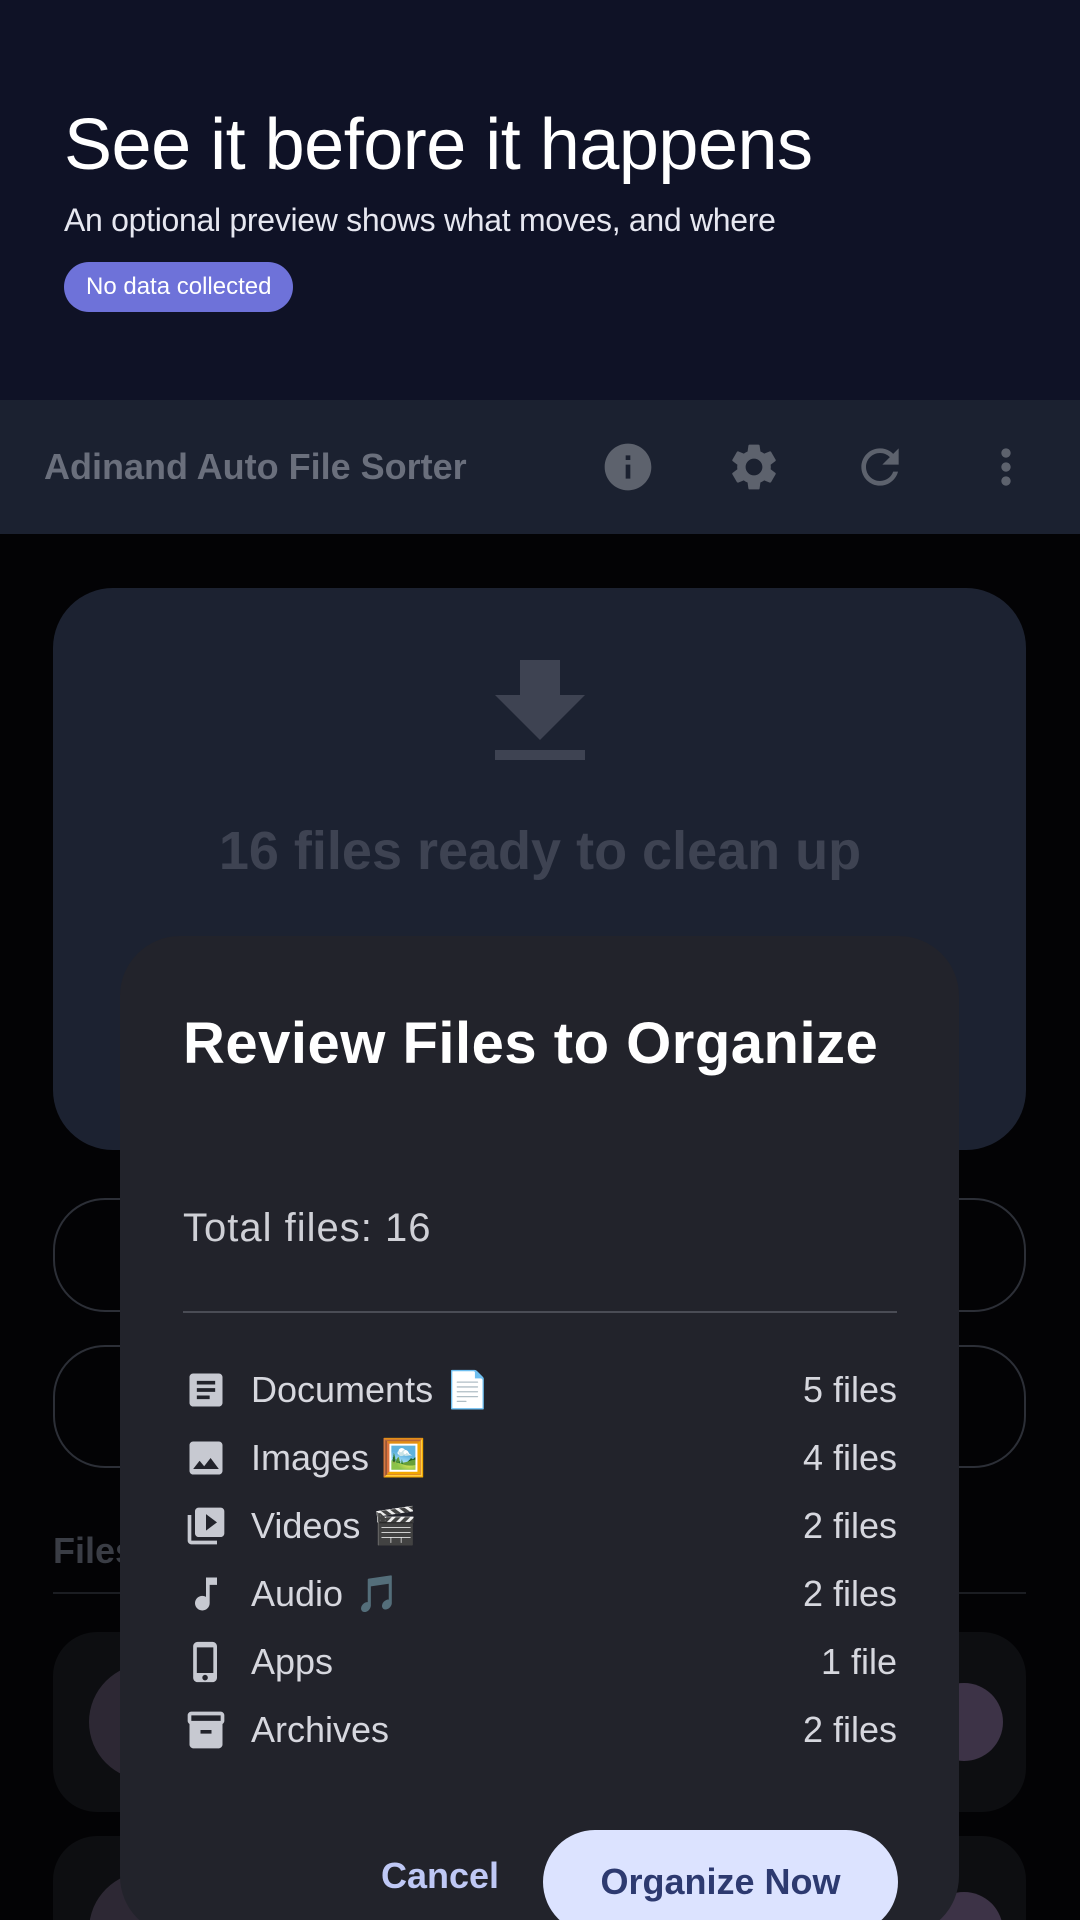 Image resolution: width=1080 pixels, height=1920 pixels. I want to click on category-emoji: 🖼️, so click(403, 1457).